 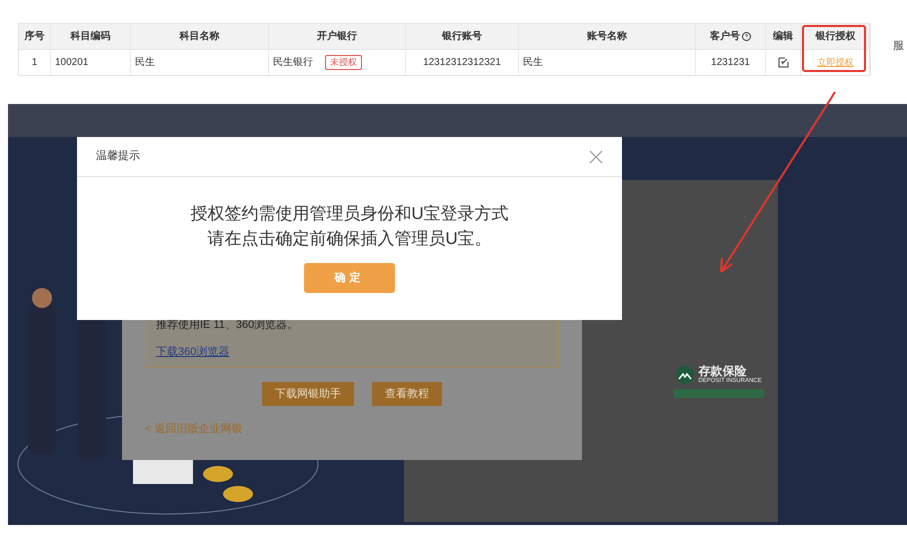 What do you see at coordinates (685, 375) in the screenshot?
I see `mountain-logo-icon` at bounding box center [685, 375].